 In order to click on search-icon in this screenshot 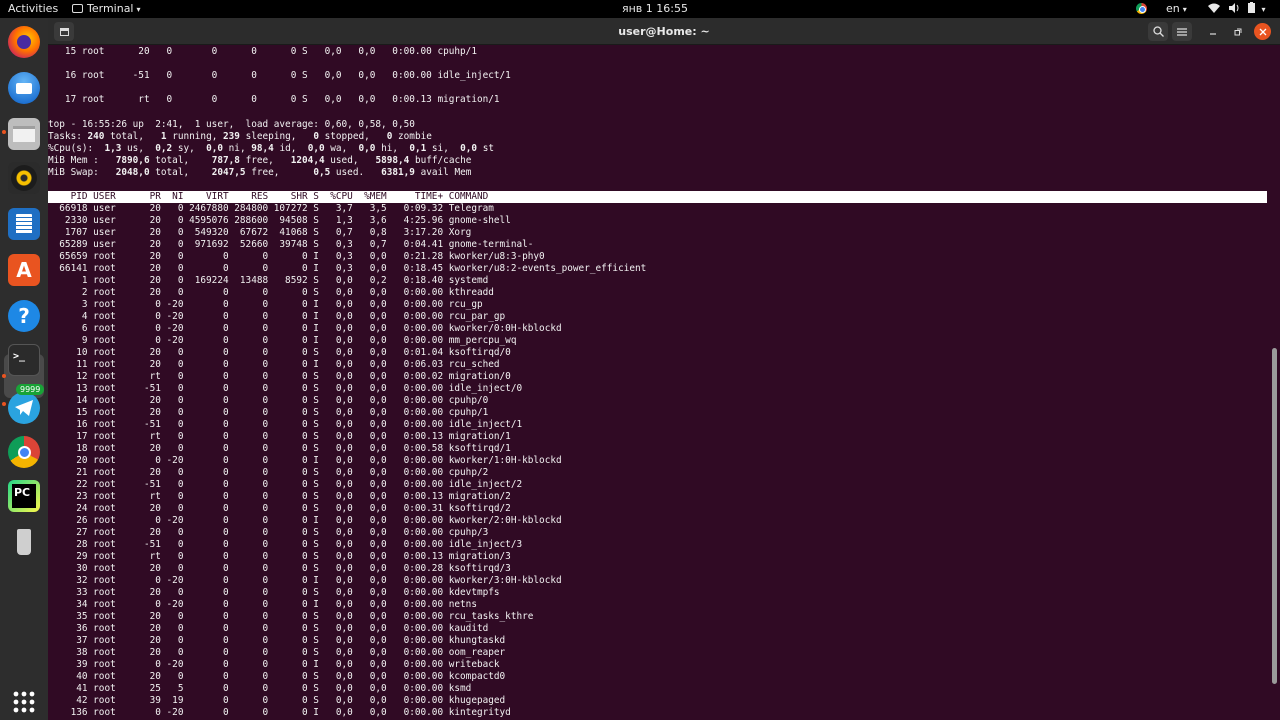, I will do `click(1158, 31)`.